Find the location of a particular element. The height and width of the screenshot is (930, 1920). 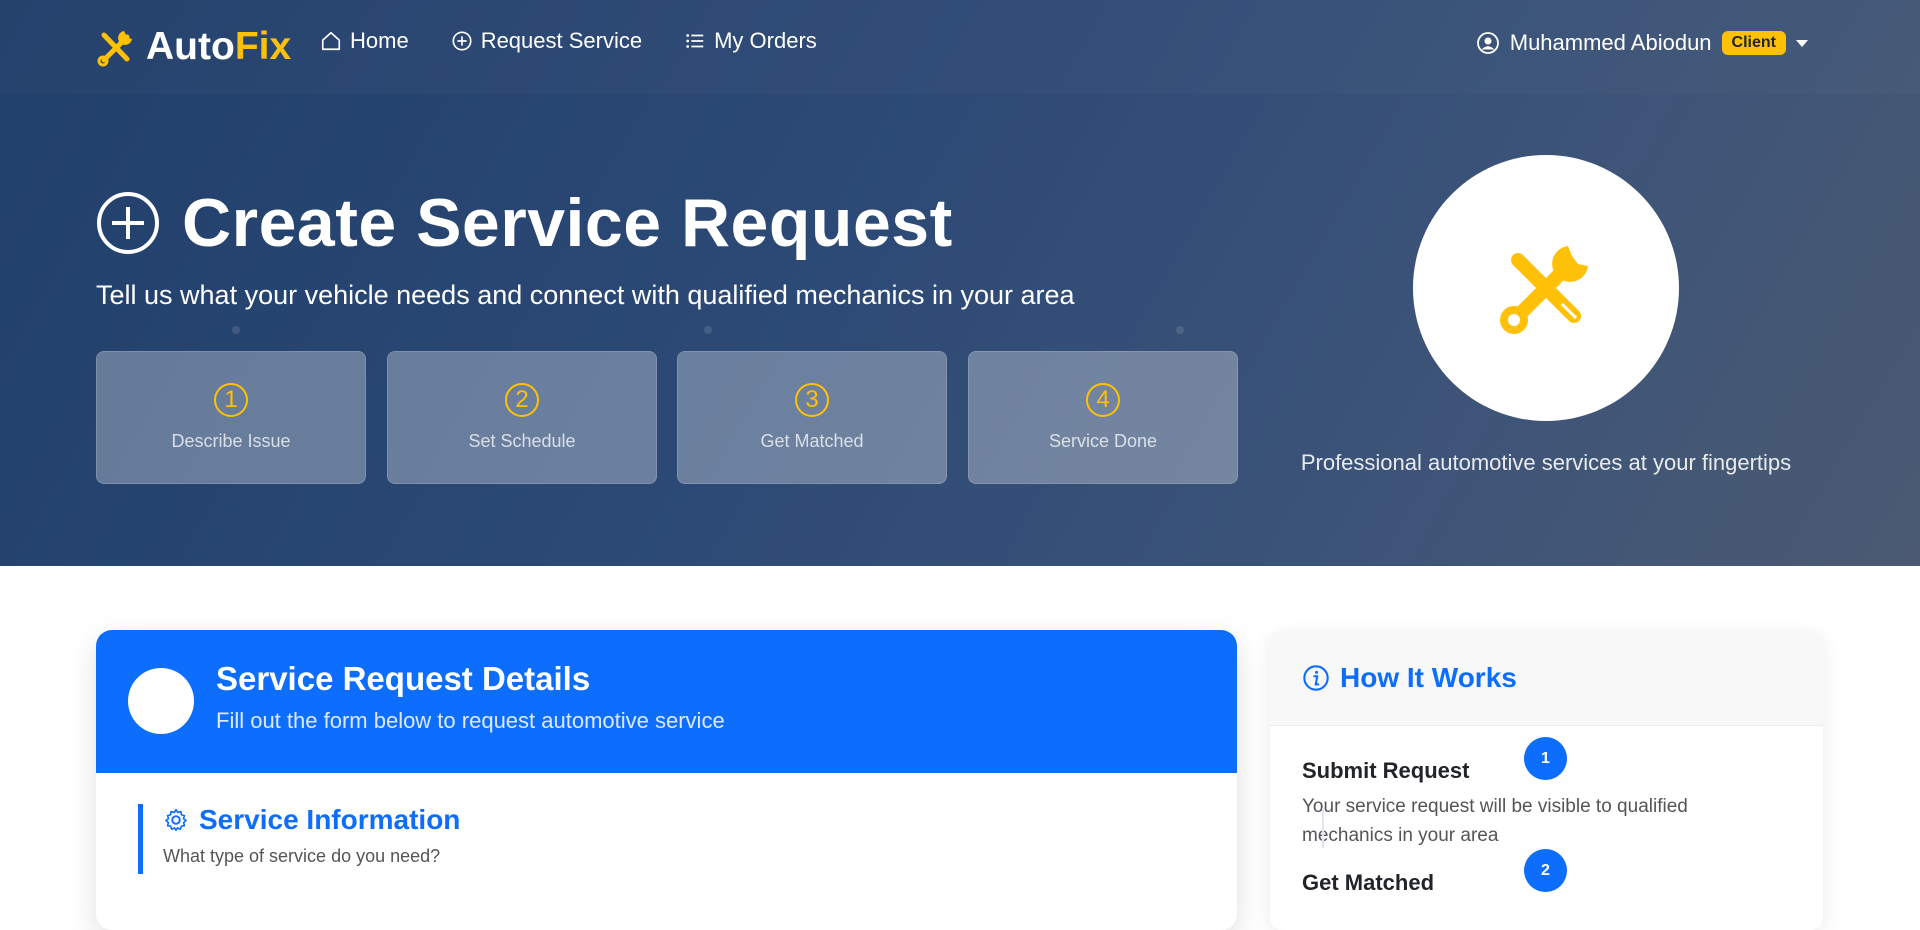

nav-home-label: Home is located at coordinates (379, 40).